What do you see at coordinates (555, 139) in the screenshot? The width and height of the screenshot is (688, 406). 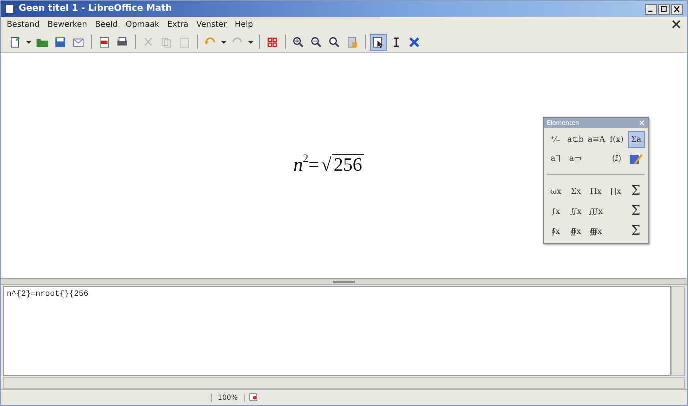 I see `category-button: ⁺⁄₋` at bounding box center [555, 139].